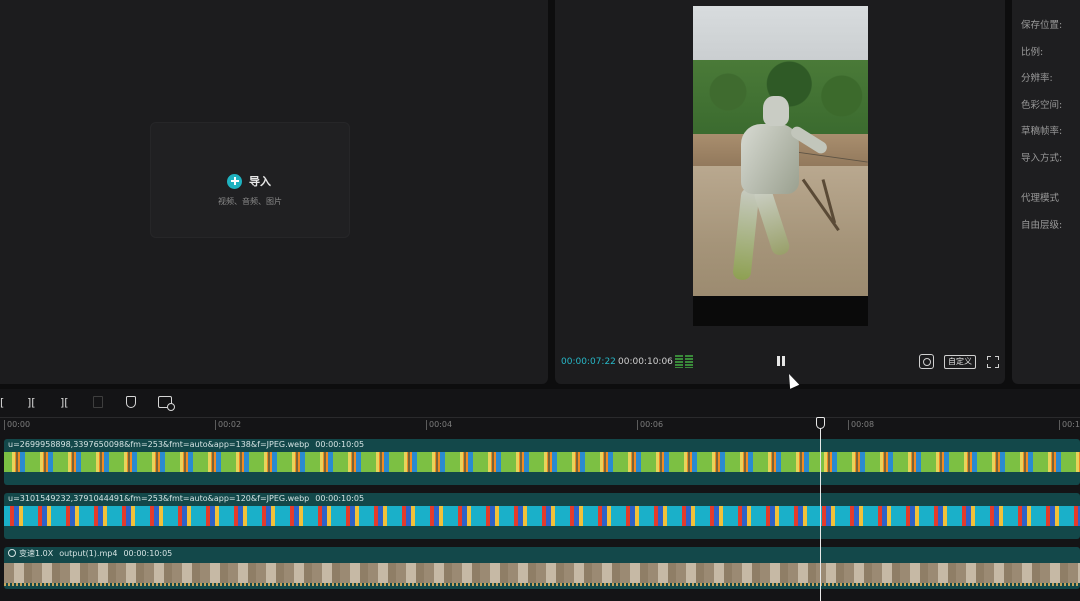 The image size is (1080, 601). Describe the element at coordinates (1042, 158) in the screenshot. I see `property-import-mode: 导入方式:` at that location.